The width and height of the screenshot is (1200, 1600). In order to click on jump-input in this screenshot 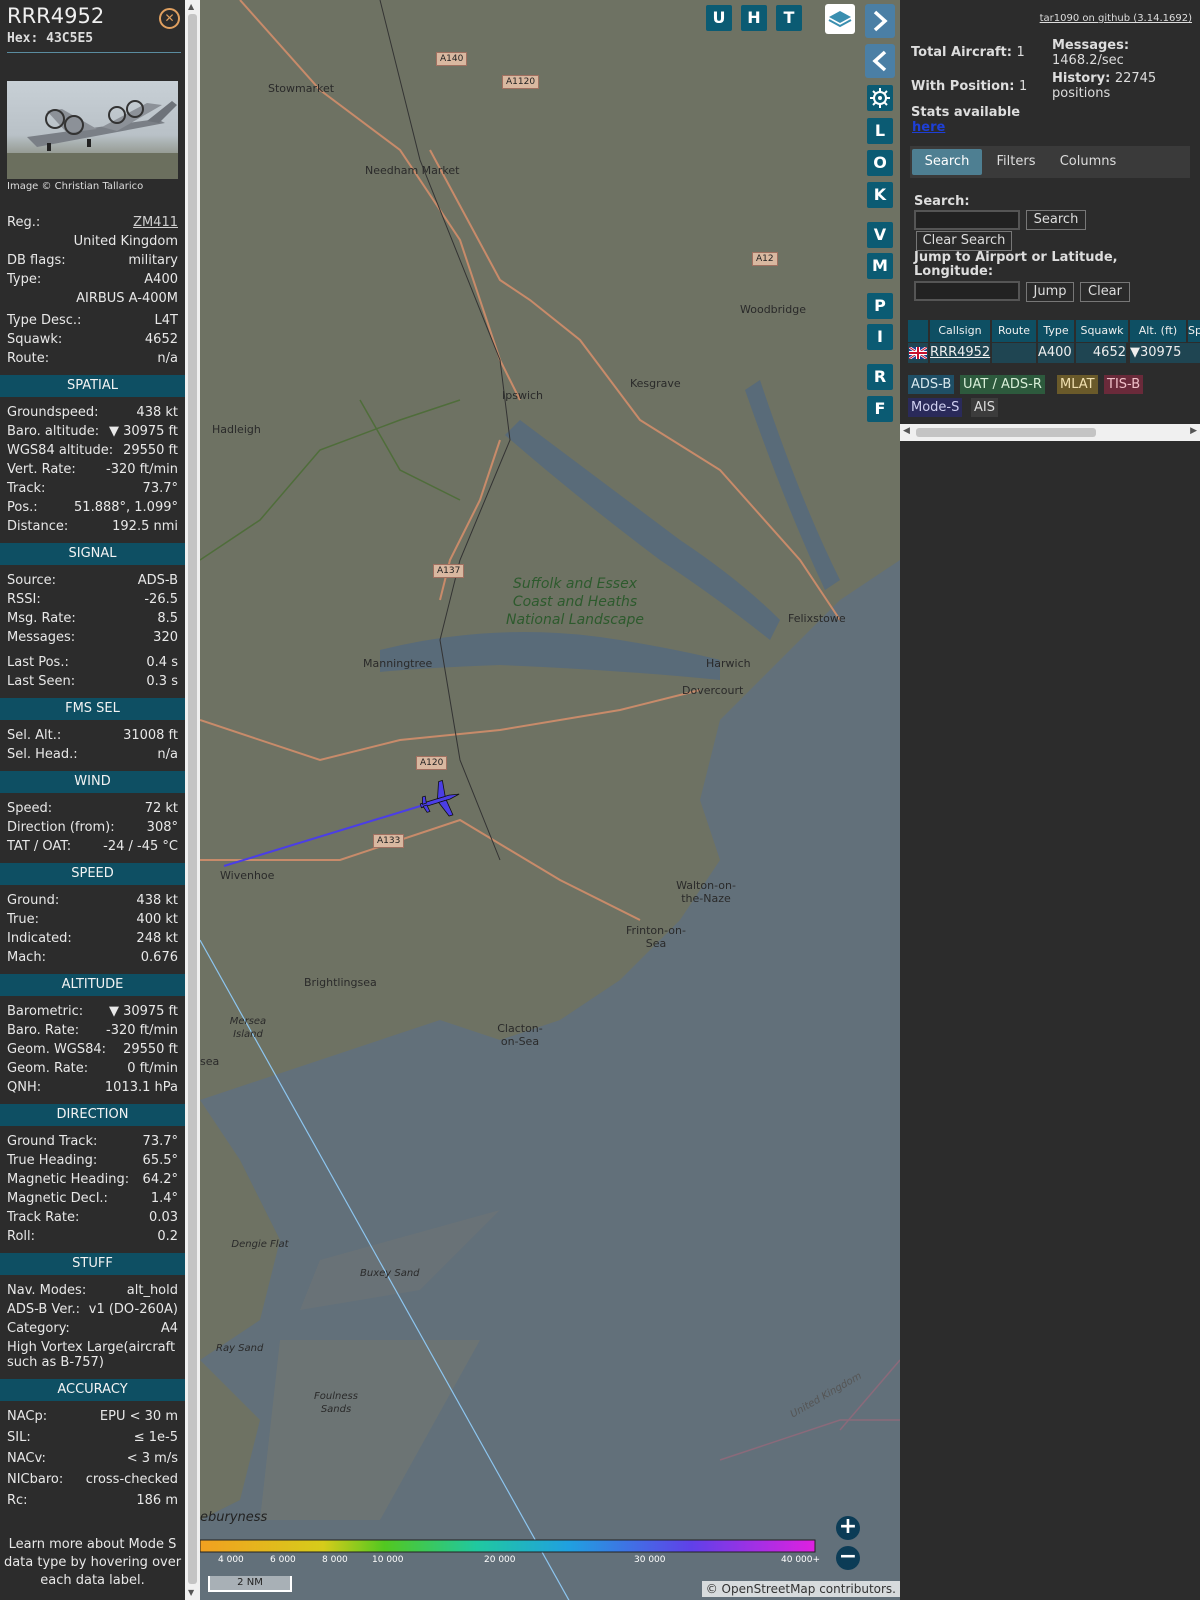, I will do `click(967, 291)`.